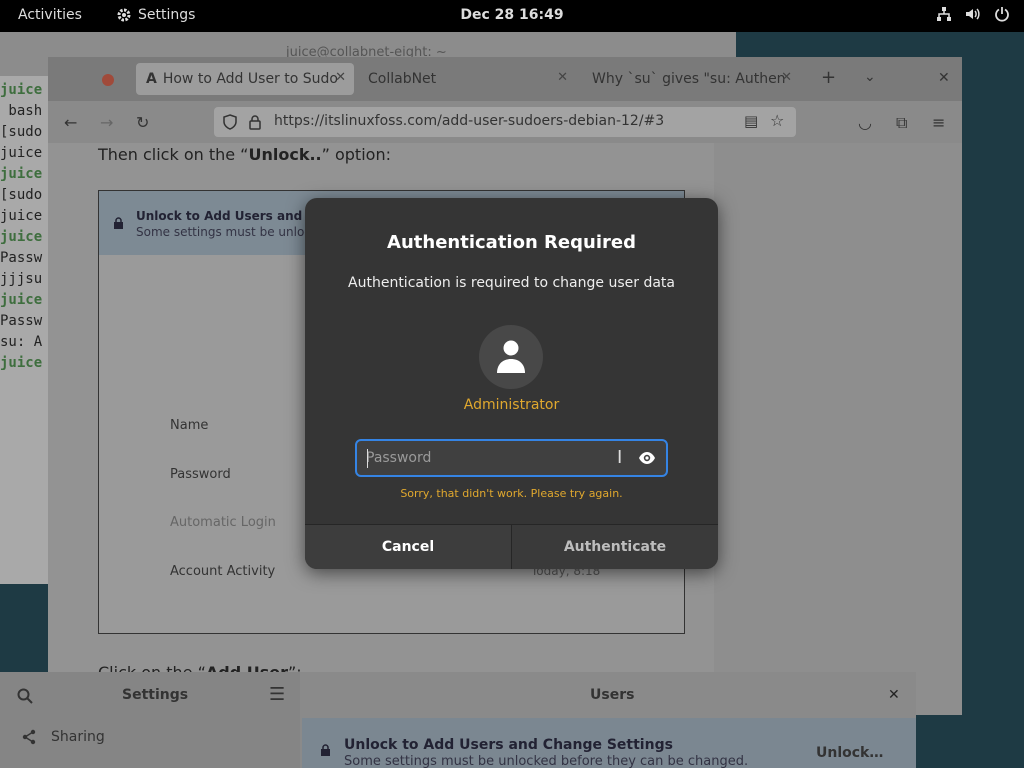 The width and height of the screenshot is (1024, 768). I want to click on tab-label: Why `su` gives "su: Authen, so click(689, 79).